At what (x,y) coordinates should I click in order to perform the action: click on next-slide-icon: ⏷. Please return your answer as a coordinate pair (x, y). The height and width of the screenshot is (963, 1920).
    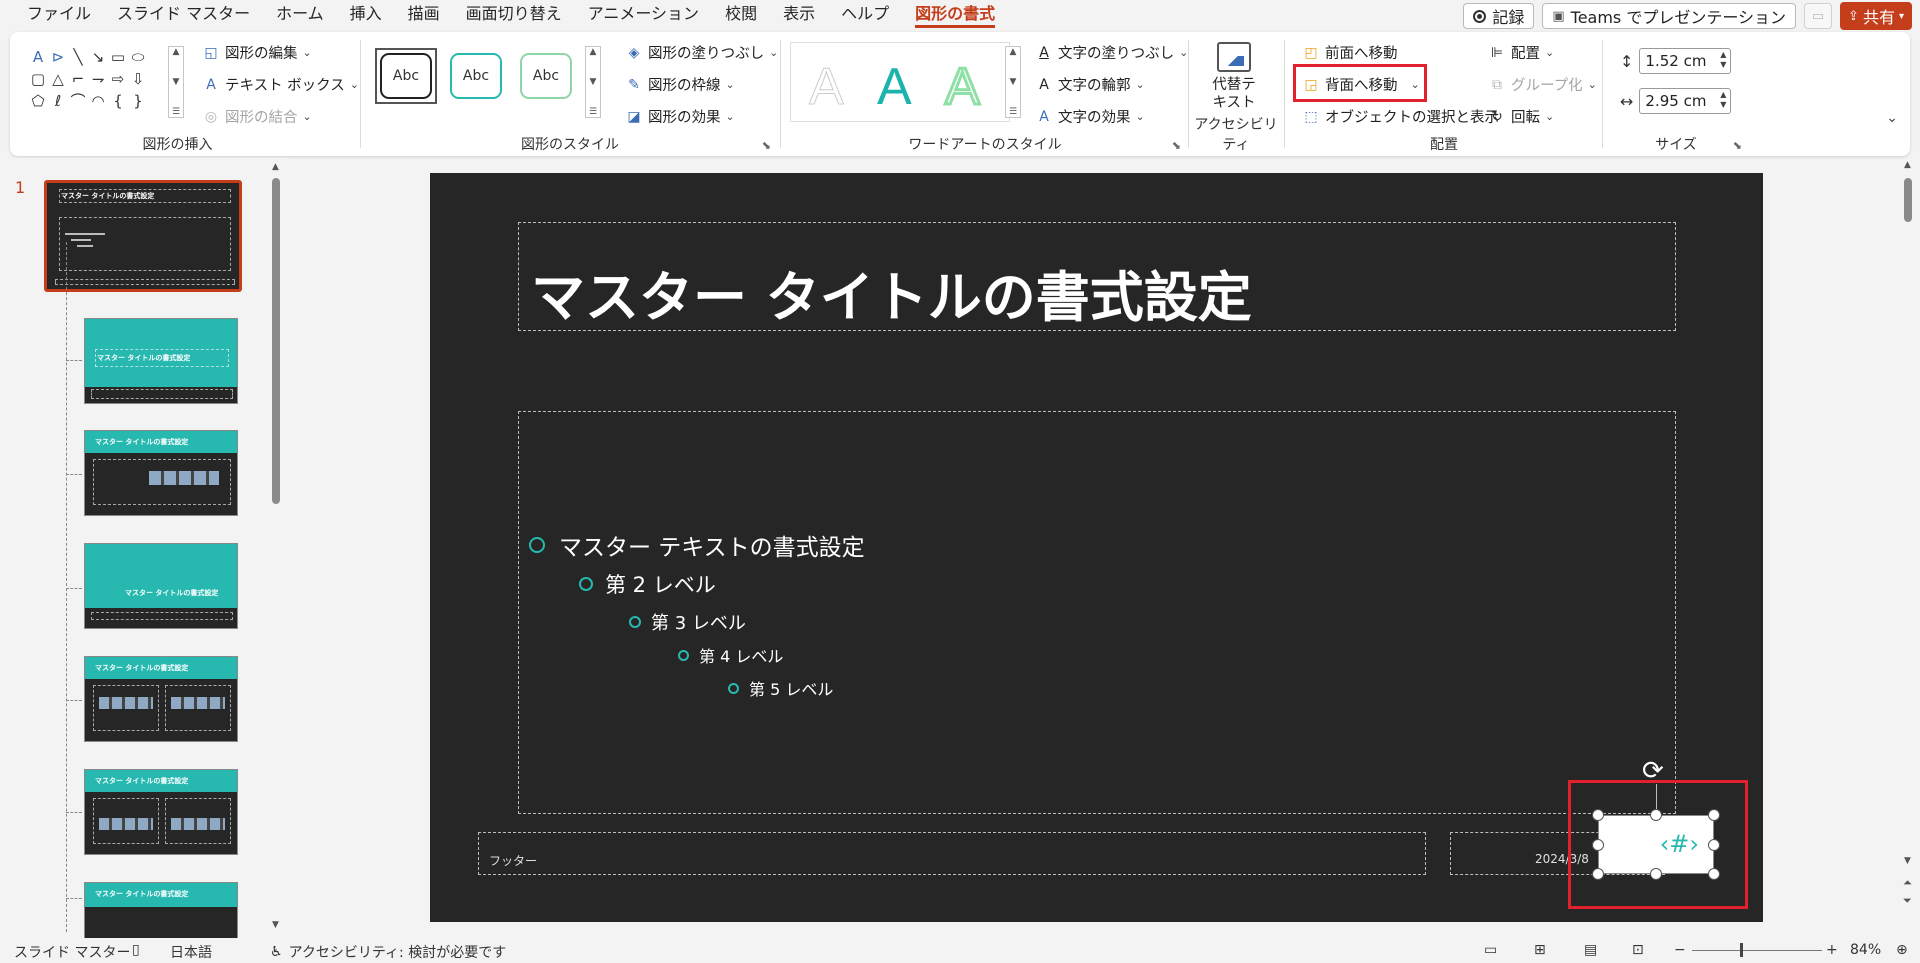
    Looking at the image, I should click on (1907, 901).